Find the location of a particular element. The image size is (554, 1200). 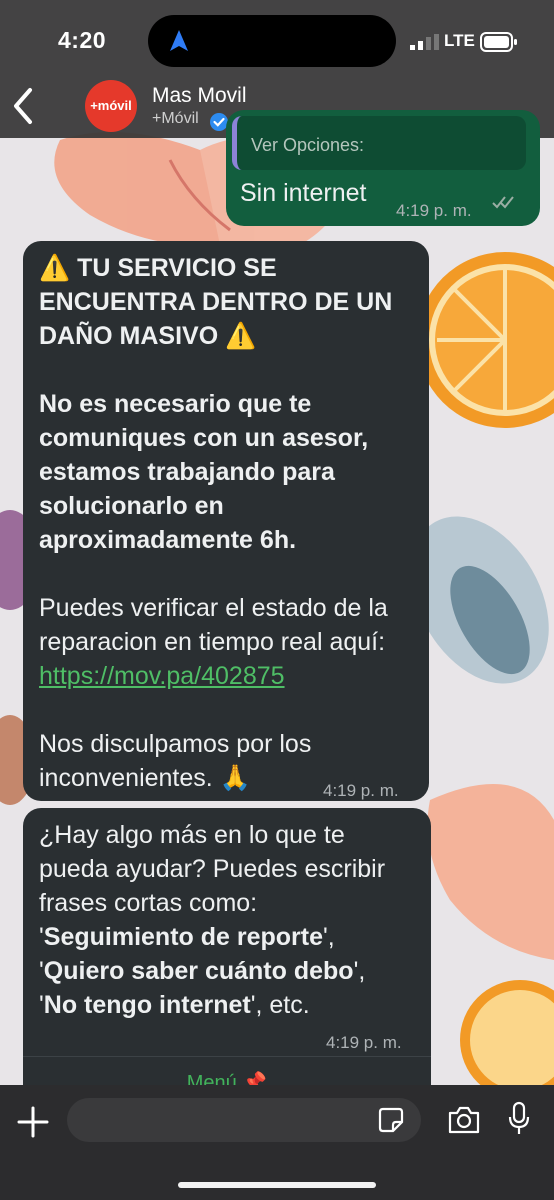

message-line: solucionarlo en is located at coordinates (131, 506).